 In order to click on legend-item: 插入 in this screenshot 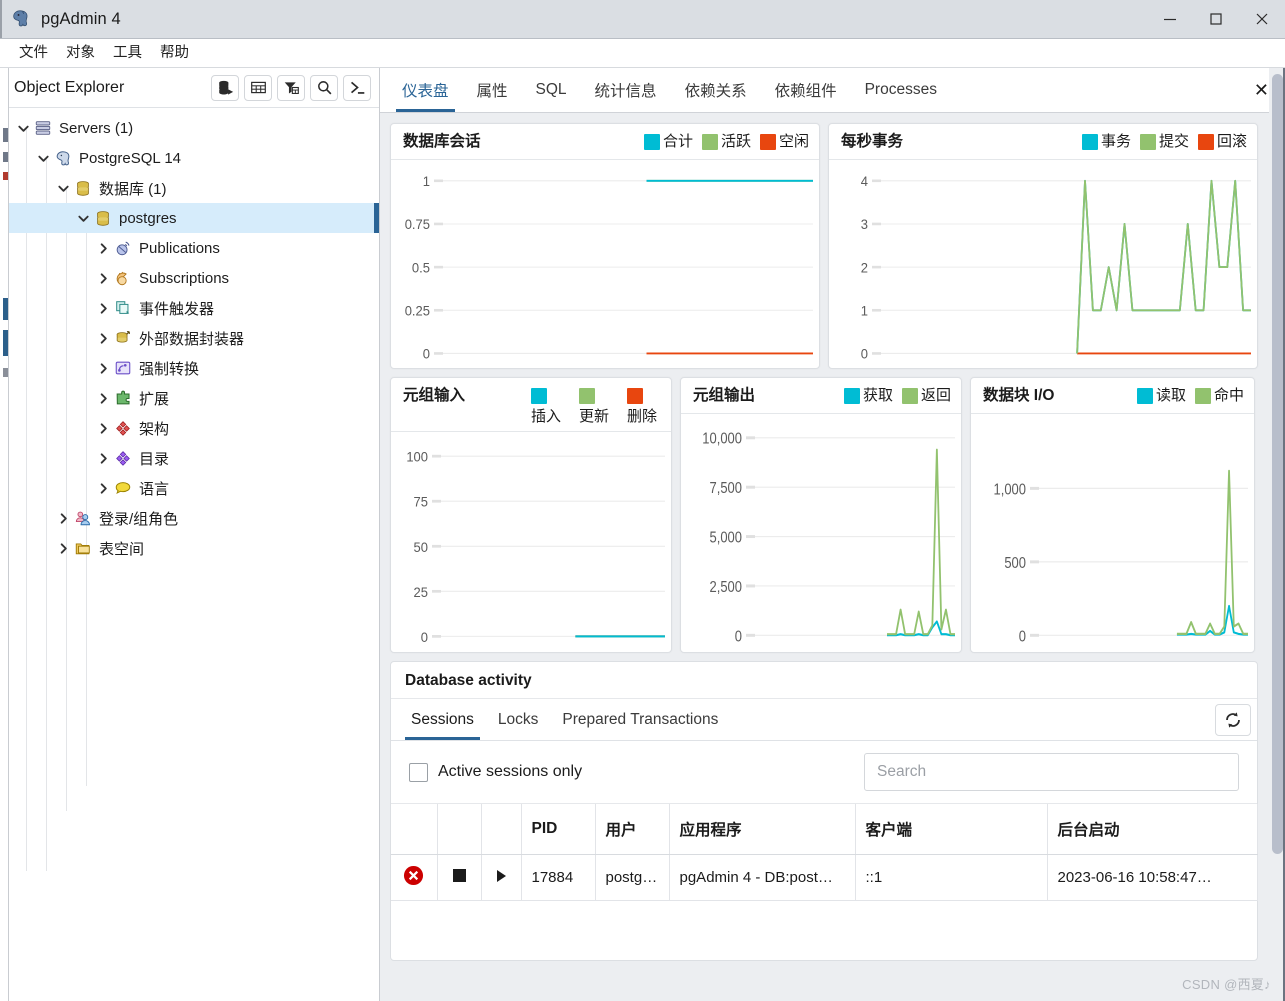, I will do `click(548, 406)`.